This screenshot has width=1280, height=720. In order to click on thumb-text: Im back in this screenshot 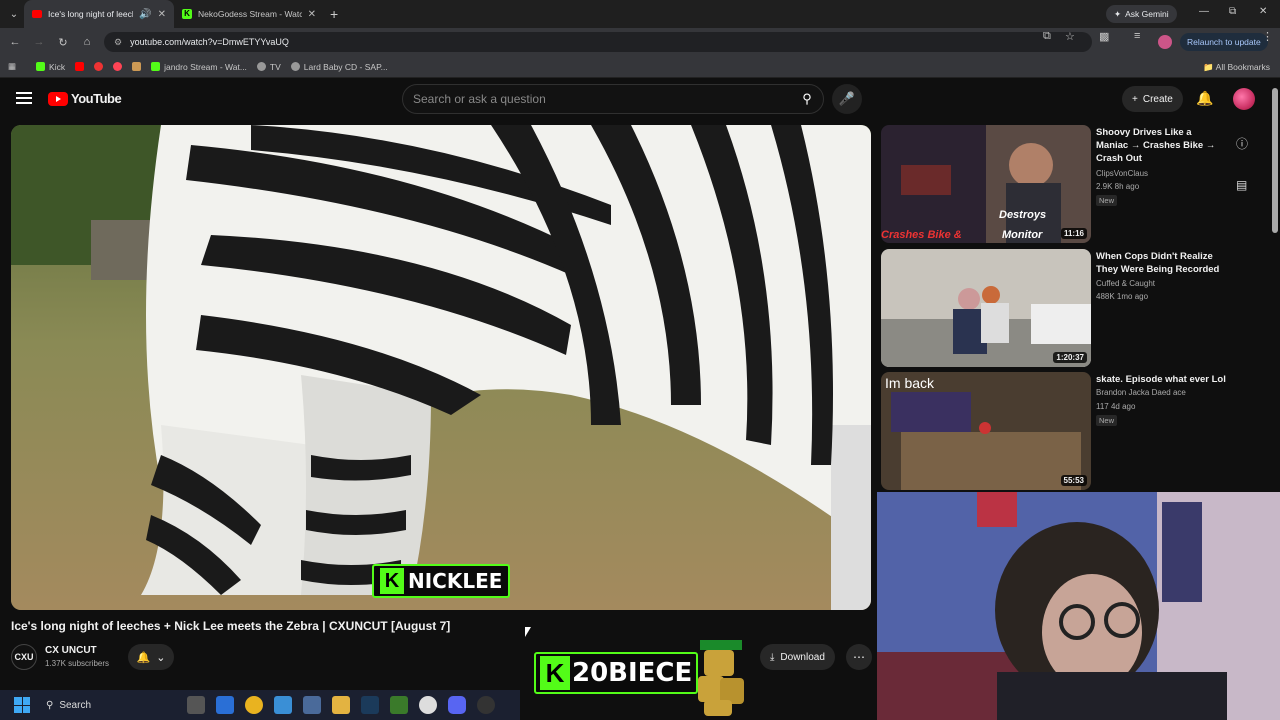, I will do `click(910, 383)`.